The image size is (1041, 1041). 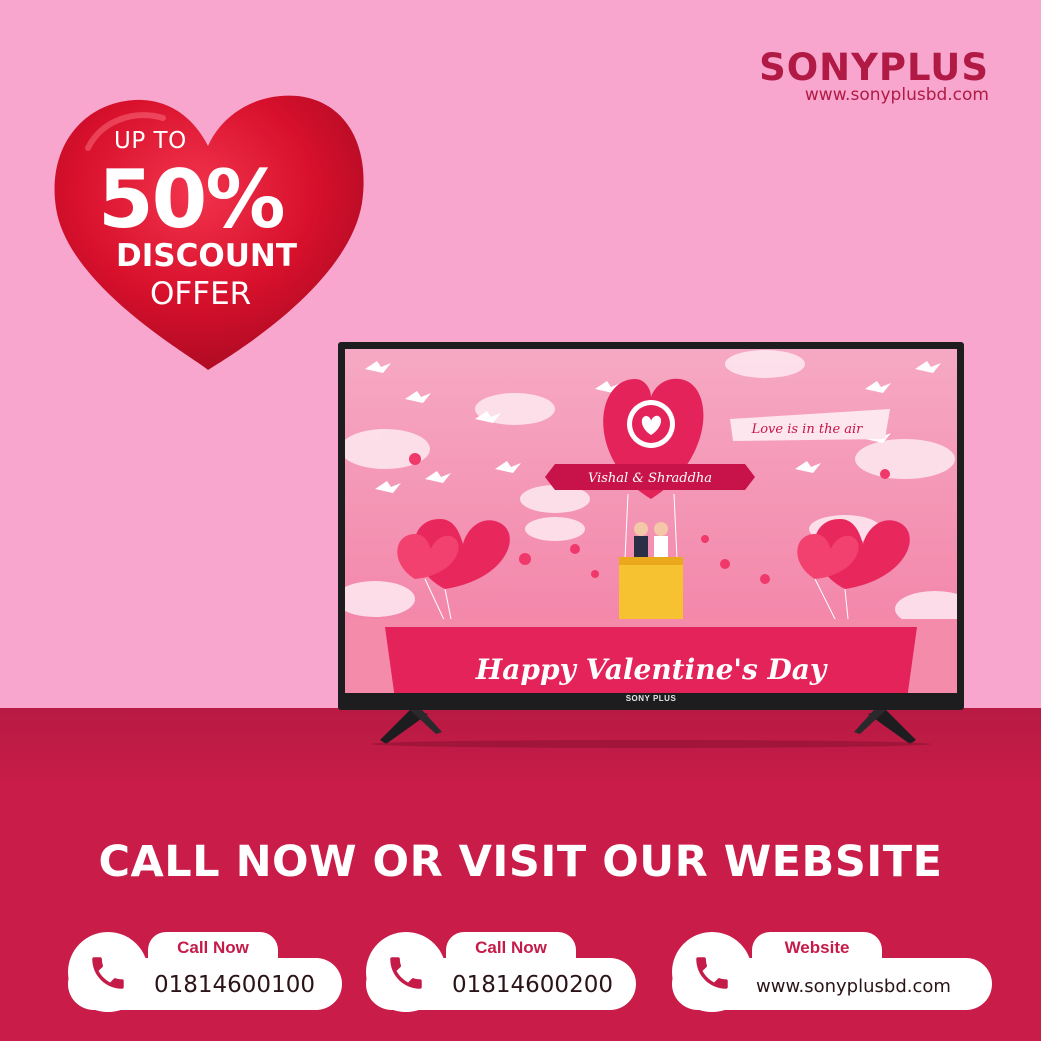 I want to click on brand-name: SONYPLUS, so click(x=874, y=67).